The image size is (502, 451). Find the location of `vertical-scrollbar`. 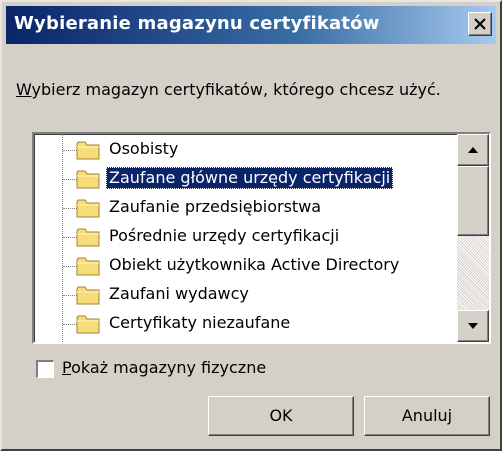

vertical-scrollbar is located at coordinates (473, 238).